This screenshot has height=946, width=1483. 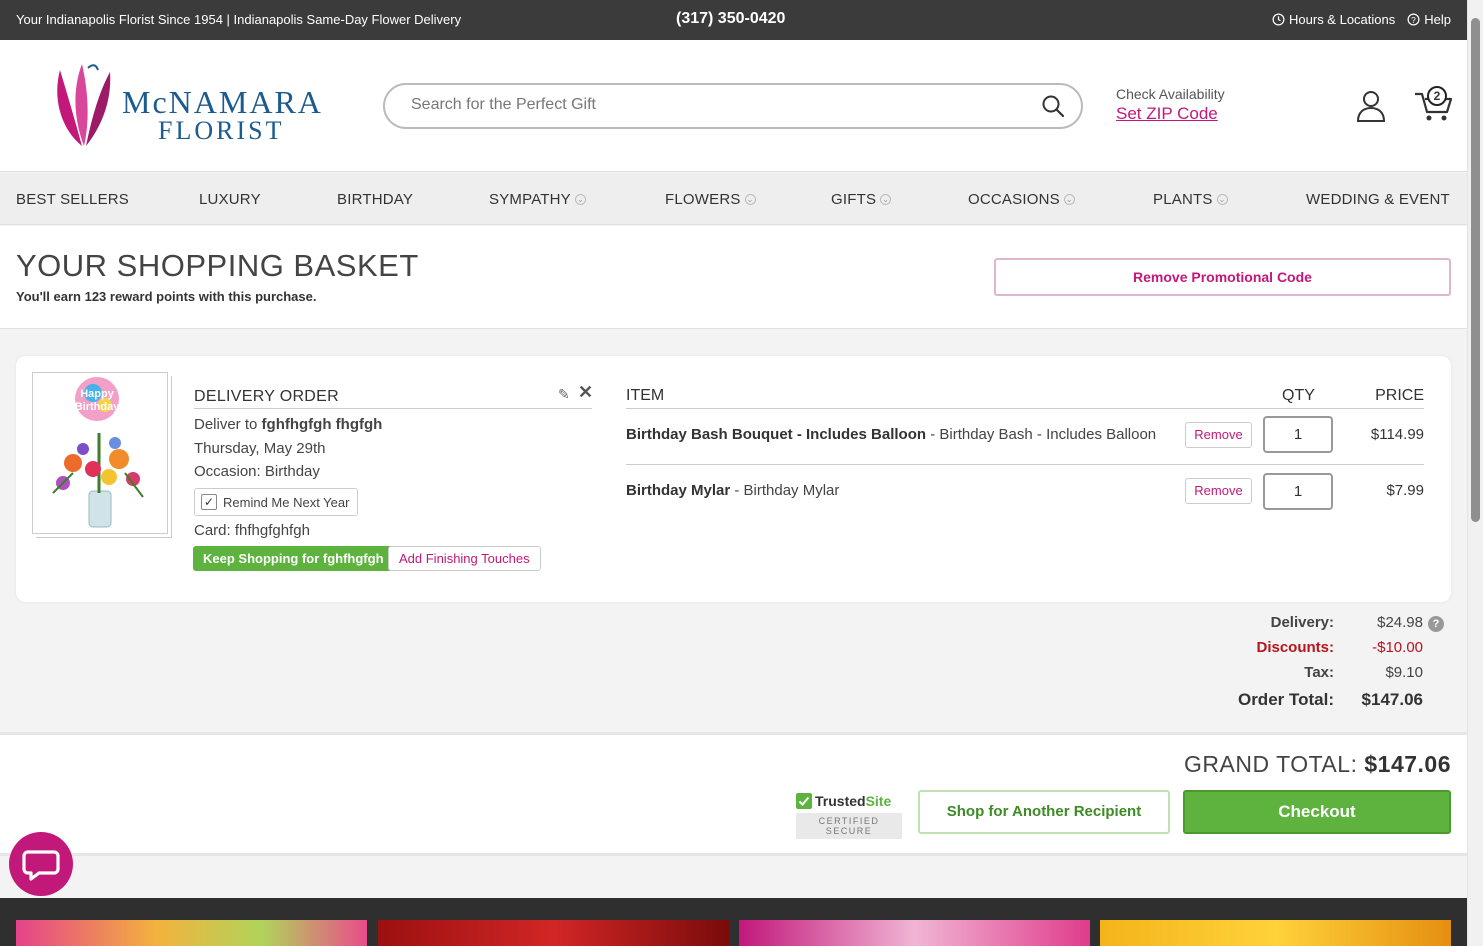 What do you see at coordinates (678, 490) in the screenshot?
I see `item-title: Birthday Mylar` at bounding box center [678, 490].